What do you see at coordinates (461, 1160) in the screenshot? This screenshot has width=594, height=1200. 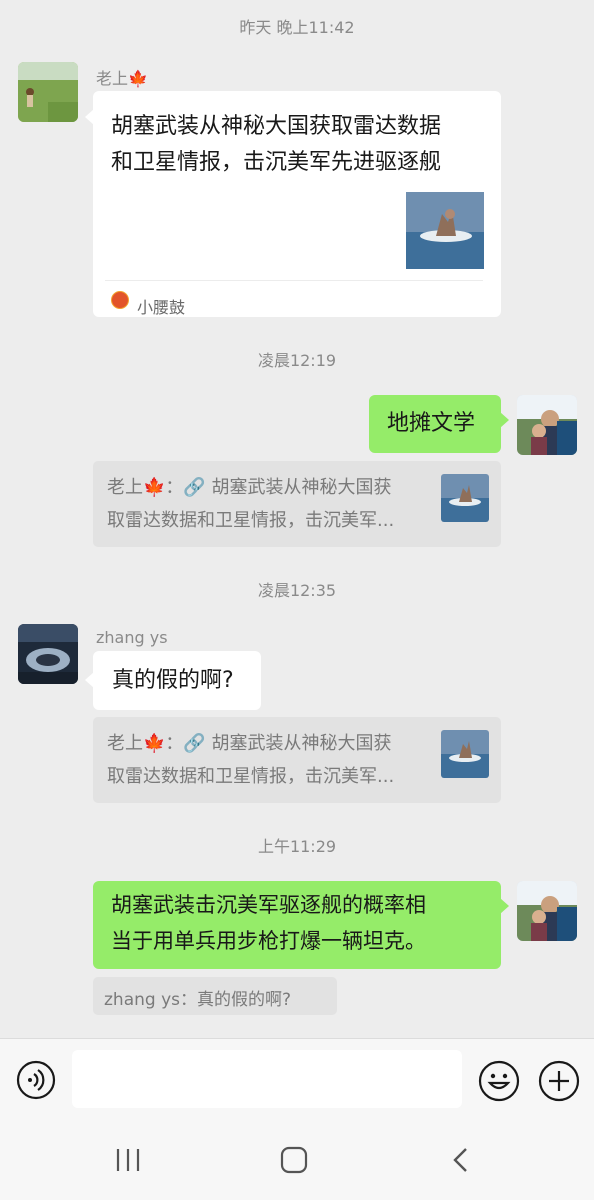 I see `back-icon` at bounding box center [461, 1160].